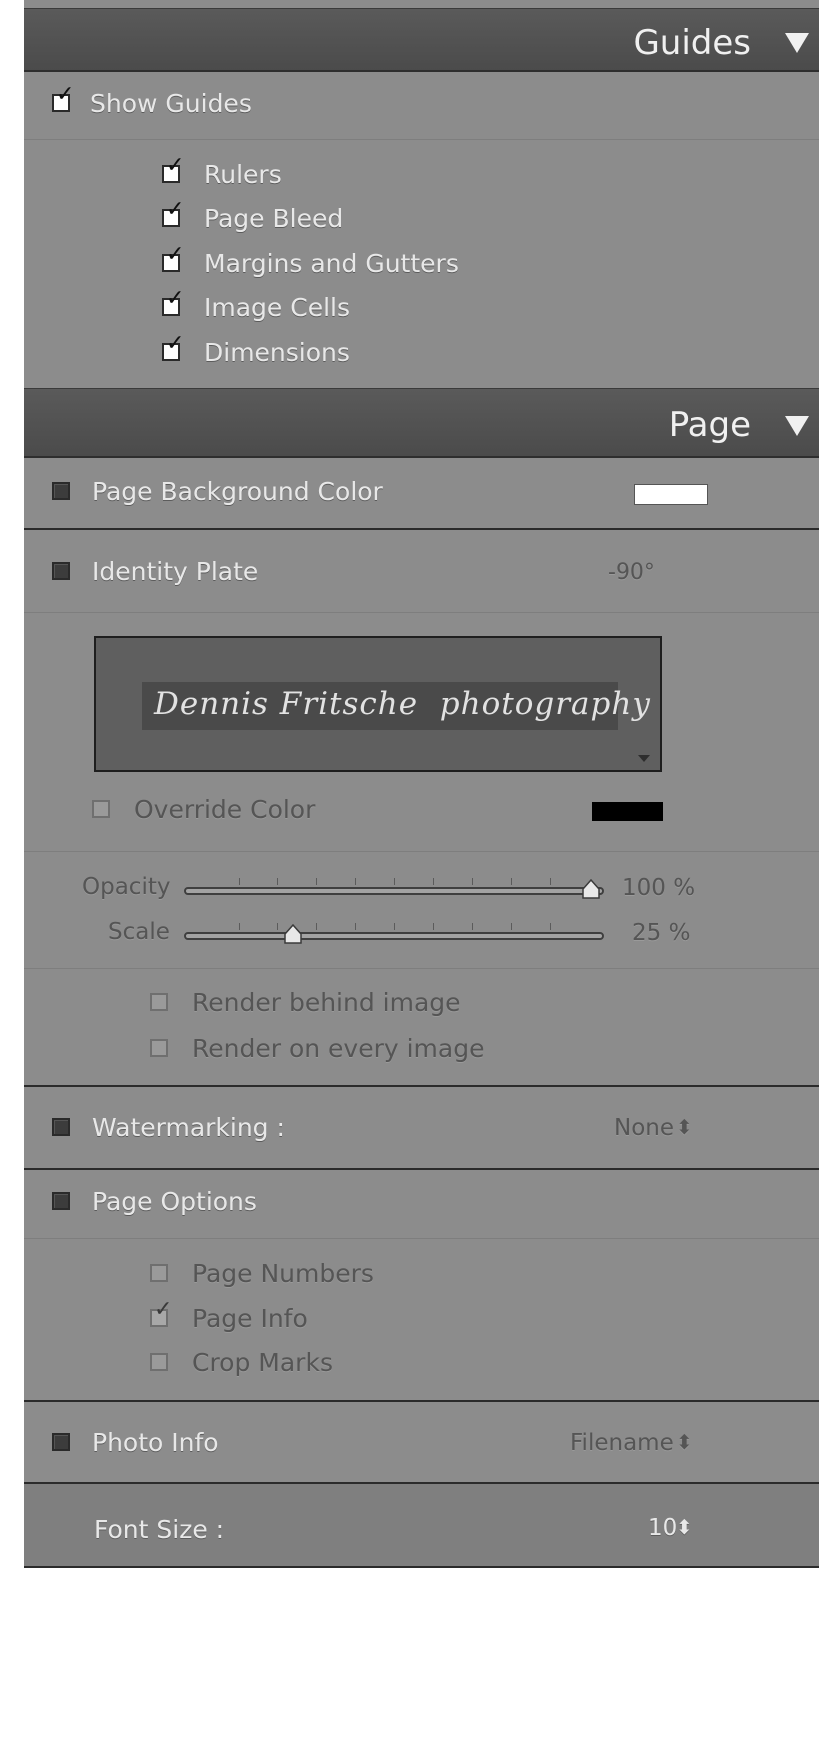 This screenshot has width=824, height=1759. I want to click on page-header: Page, so click(421, 423).